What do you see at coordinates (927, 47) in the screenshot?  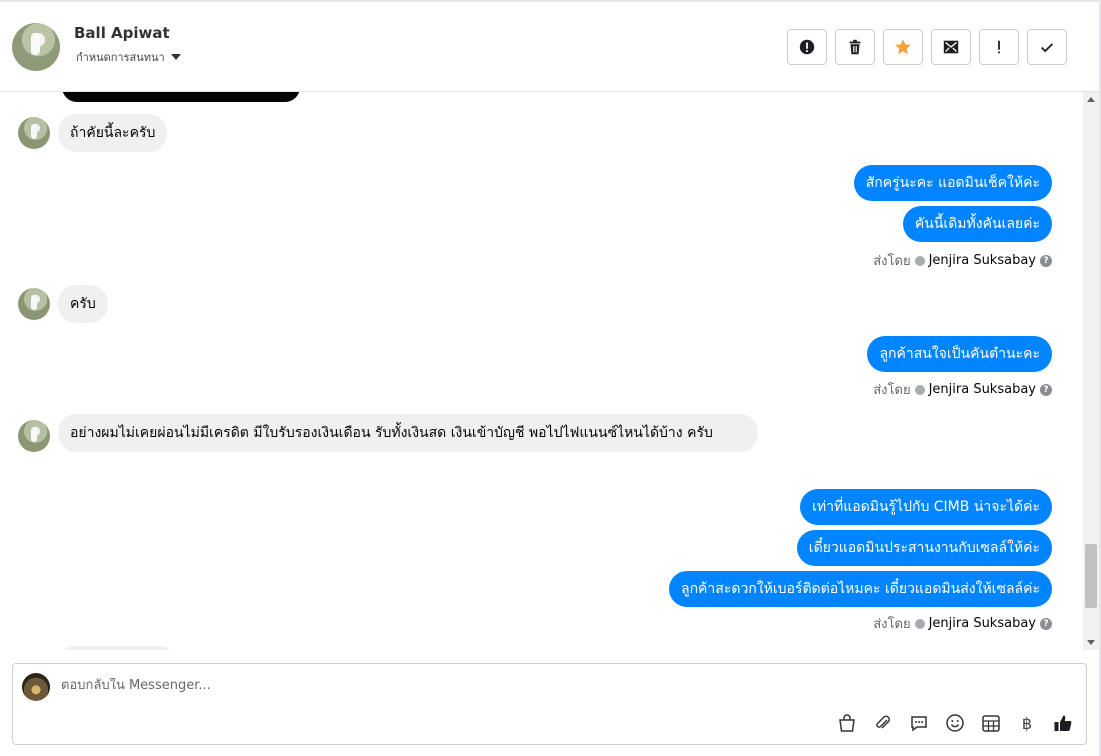 I see `header-actions` at bounding box center [927, 47].